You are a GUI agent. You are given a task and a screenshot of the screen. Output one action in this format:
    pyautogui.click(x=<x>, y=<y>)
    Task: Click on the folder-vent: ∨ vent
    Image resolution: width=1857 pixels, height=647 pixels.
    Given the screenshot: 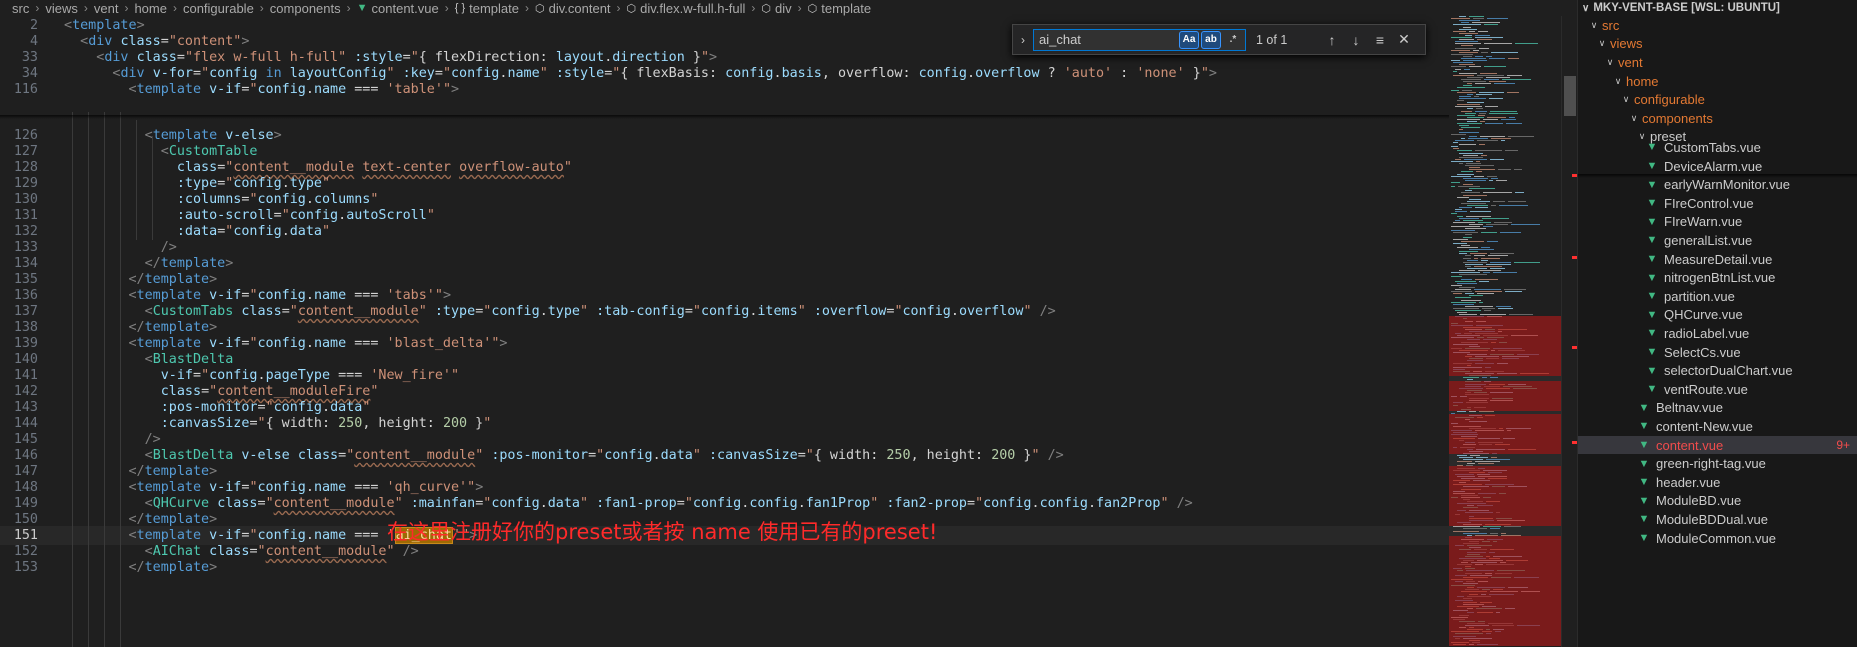 What is the action you would take?
    pyautogui.click(x=1717, y=62)
    